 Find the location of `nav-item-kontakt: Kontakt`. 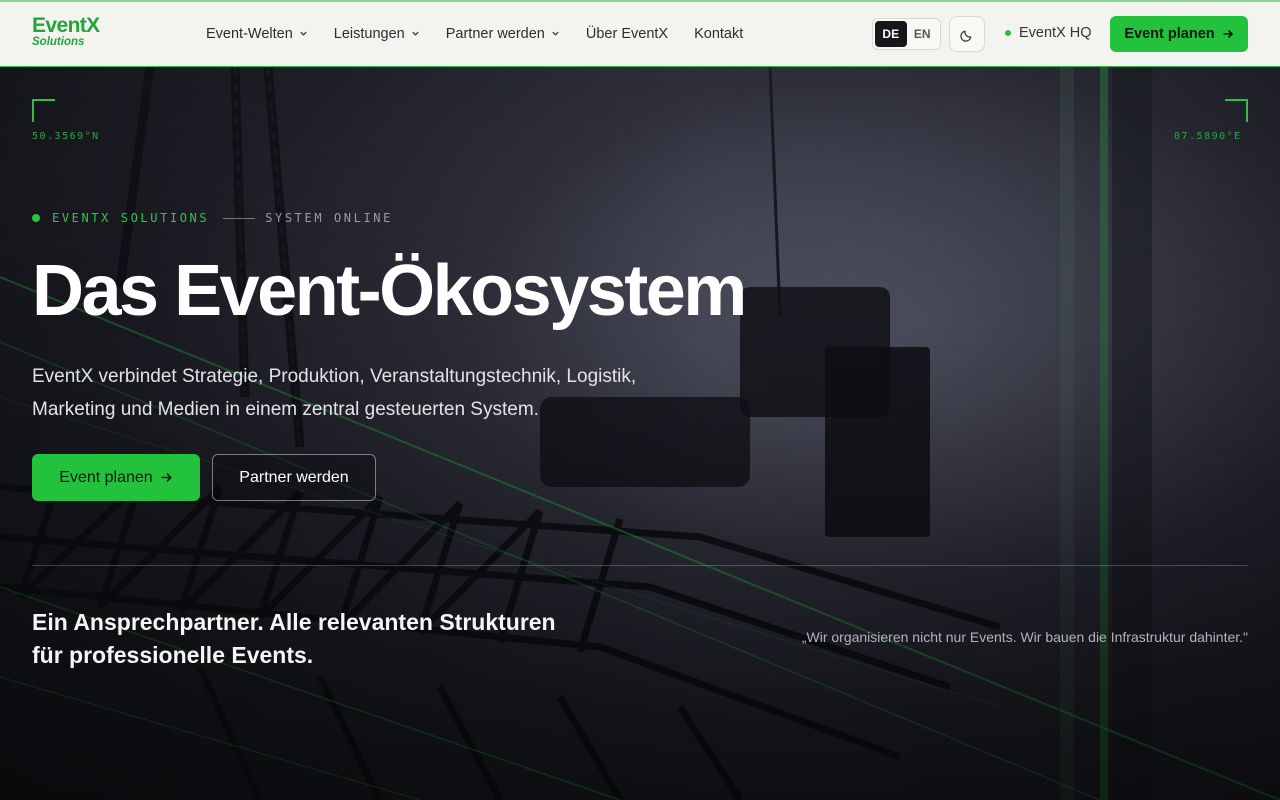

nav-item-kontakt: Kontakt is located at coordinates (718, 34).